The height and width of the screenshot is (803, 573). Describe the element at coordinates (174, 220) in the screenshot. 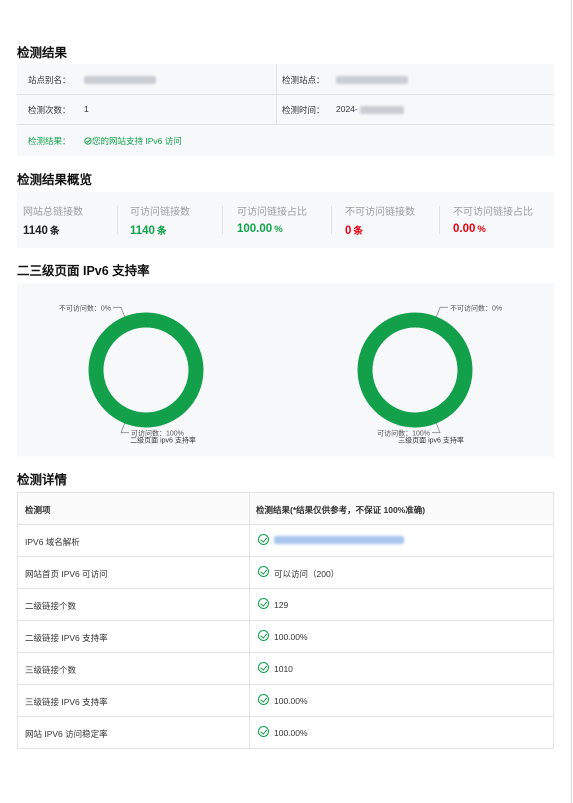

I see `overview-item-accessible: 可访问链接数 1140 条` at that location.